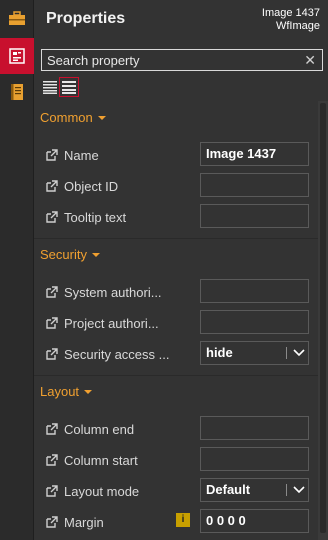 The width and height of the screenshot is (328, 540). I want to click on panel-header: Properties Image 1437 WfImage, so click(181, 22).